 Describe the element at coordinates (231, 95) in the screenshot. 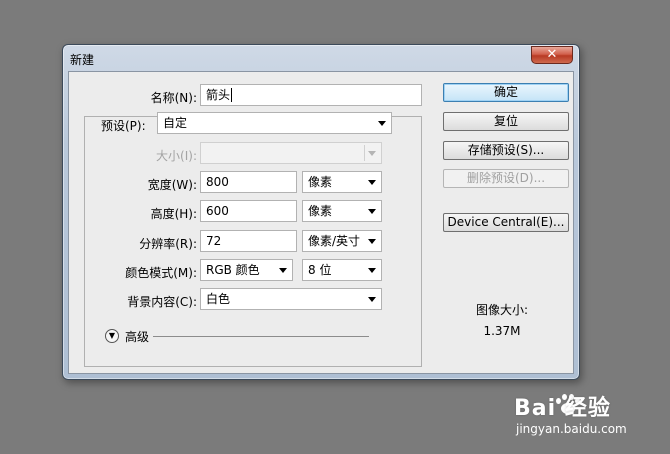

I see `text-cursor` at that location.